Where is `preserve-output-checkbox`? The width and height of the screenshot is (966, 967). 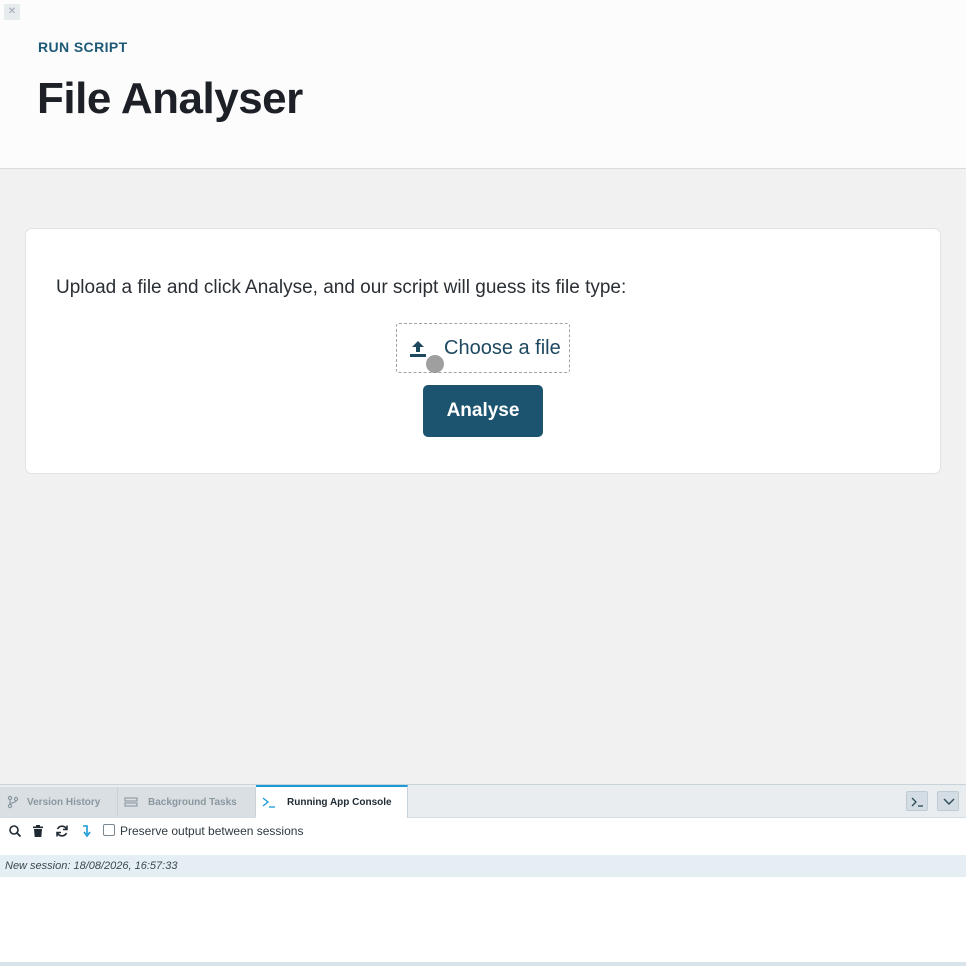
preserve-output-checkbox is located at coordinates (109, 830).